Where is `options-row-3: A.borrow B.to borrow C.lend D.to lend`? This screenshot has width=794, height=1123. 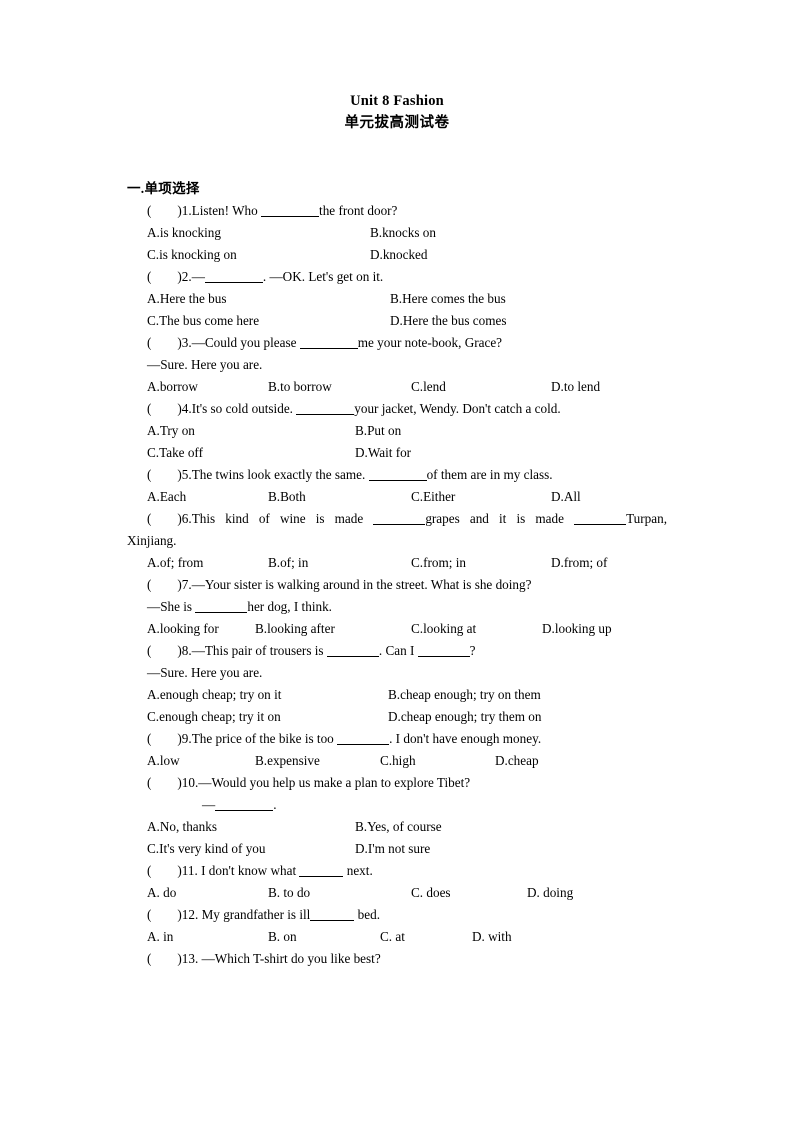
options-row-3: A.borrow B.to borrow C.lend D.to lend is located at coordinates (397, 387).